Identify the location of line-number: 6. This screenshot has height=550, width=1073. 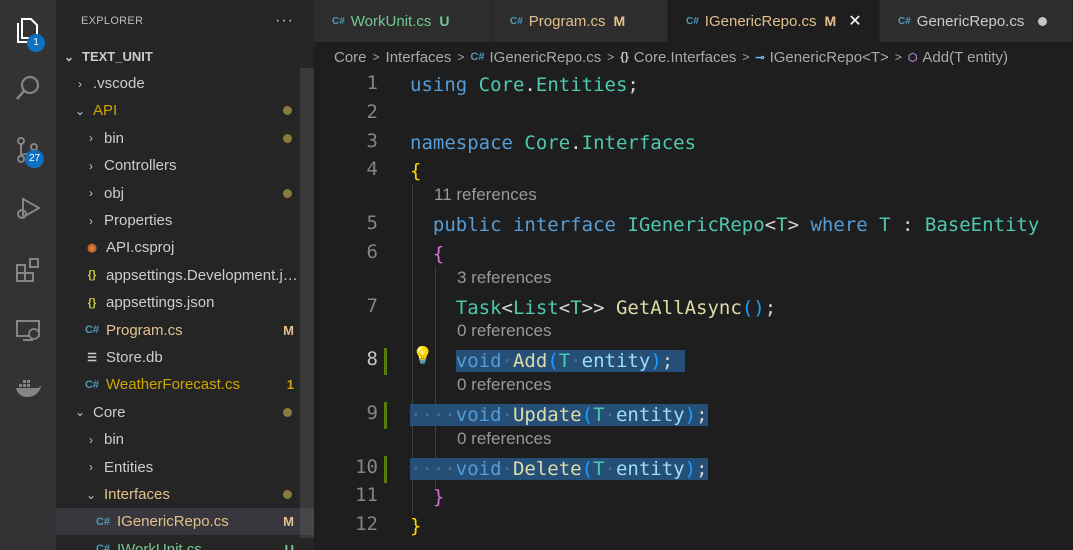
(372, 252).